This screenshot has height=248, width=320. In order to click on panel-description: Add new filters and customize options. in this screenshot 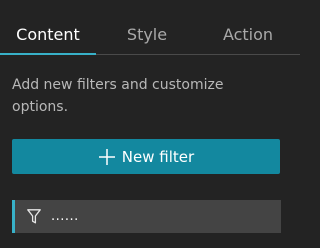, I will do `click(118, 96)`.